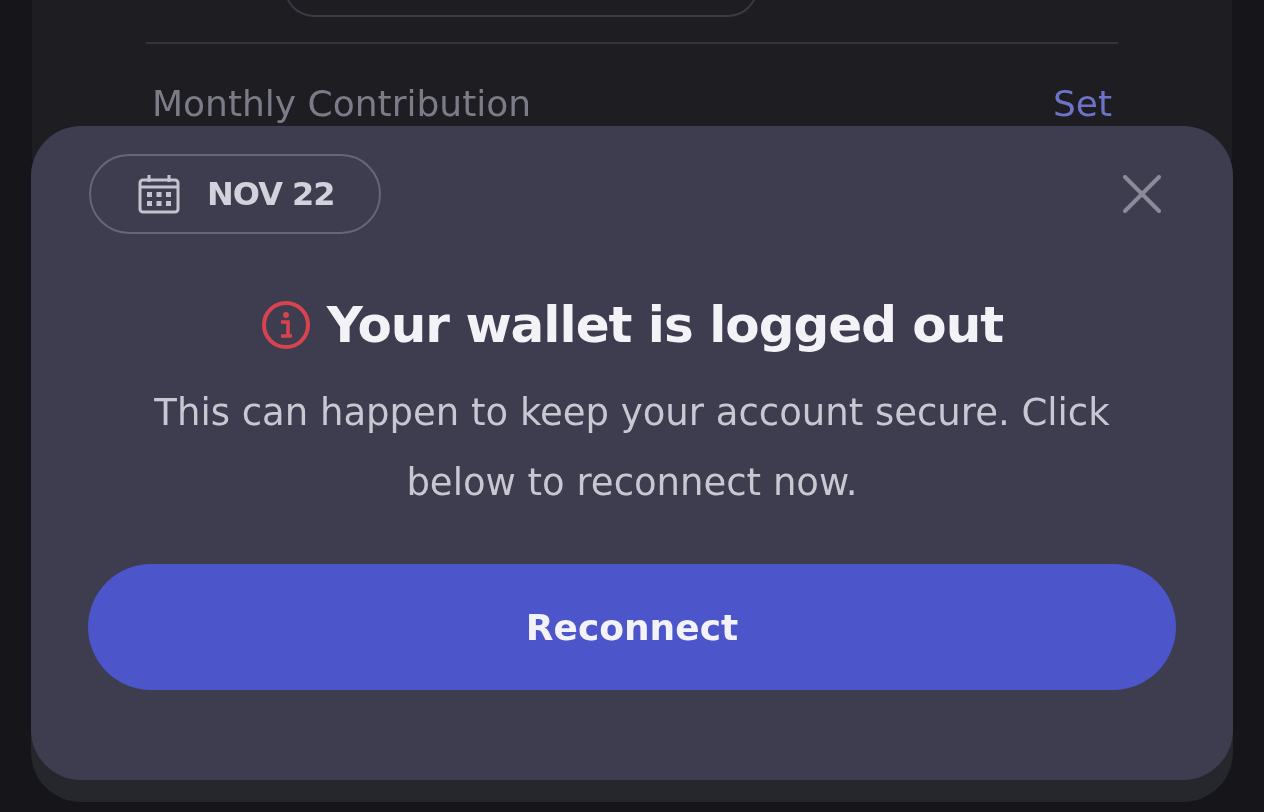  Describe the element at coordinates (285, 325) in the screenshot. I see `info-icon` at that location.